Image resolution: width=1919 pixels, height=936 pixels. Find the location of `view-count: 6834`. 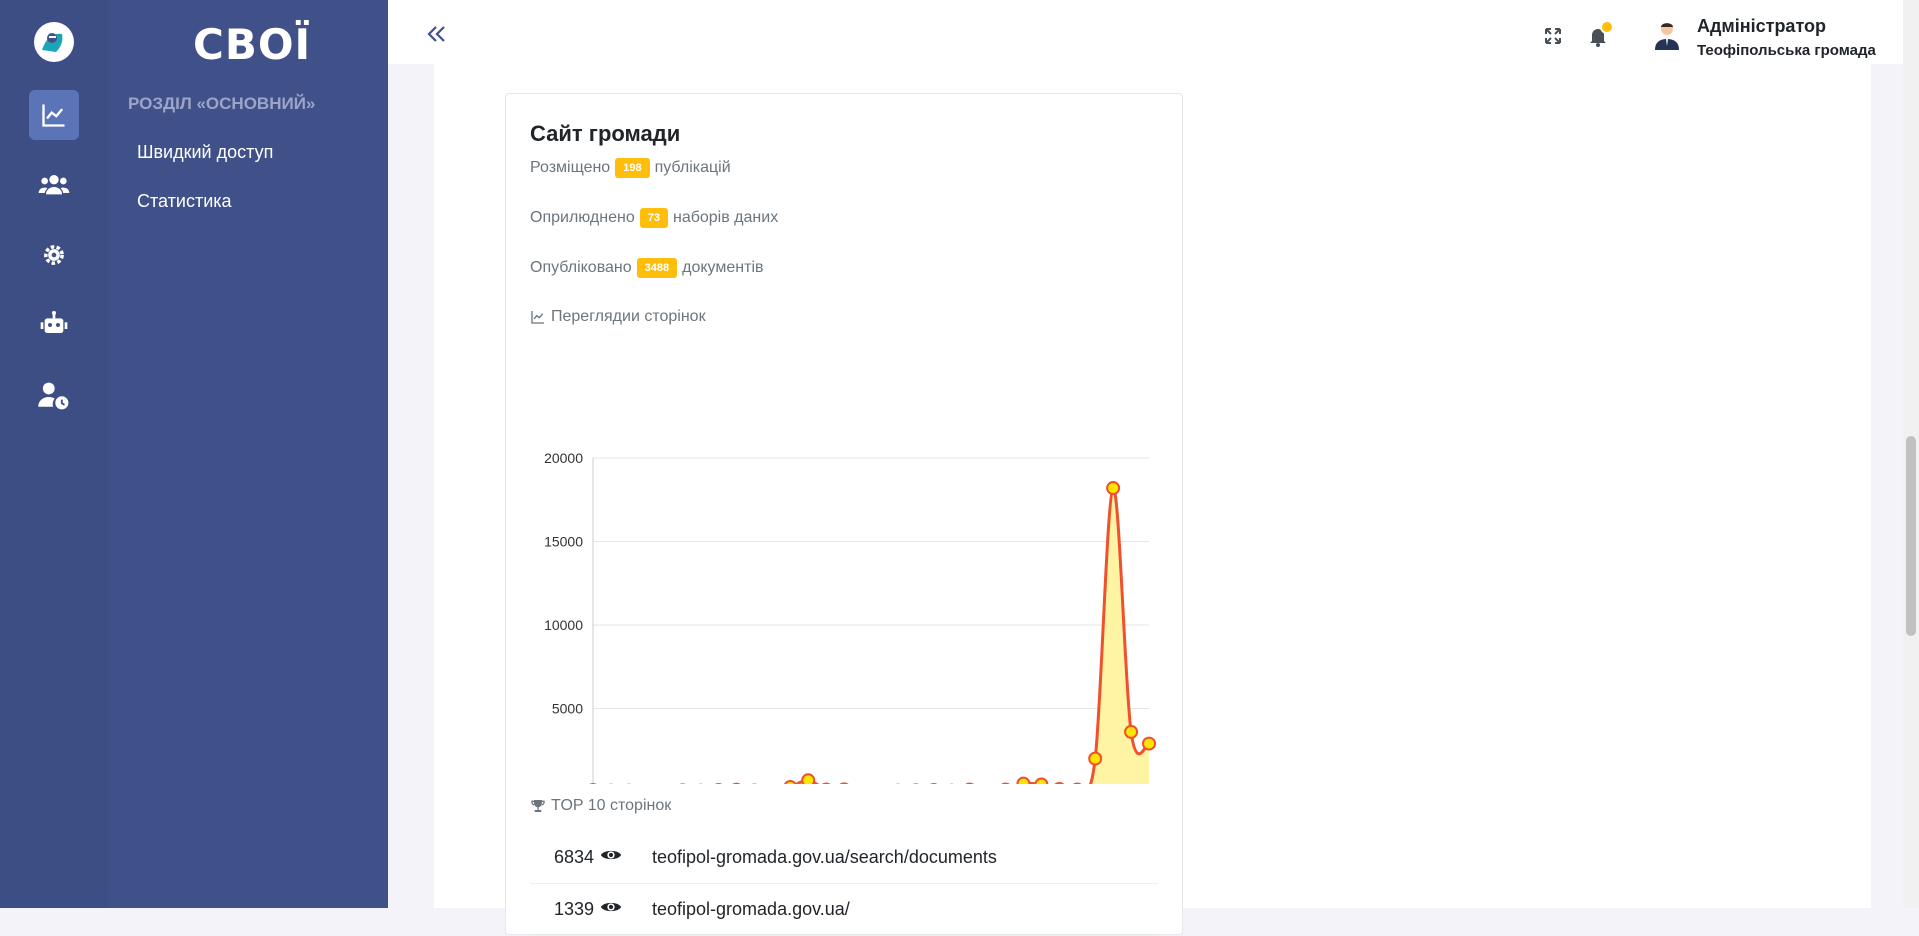

view-count: 6834 is located at coordinates (562, 857).